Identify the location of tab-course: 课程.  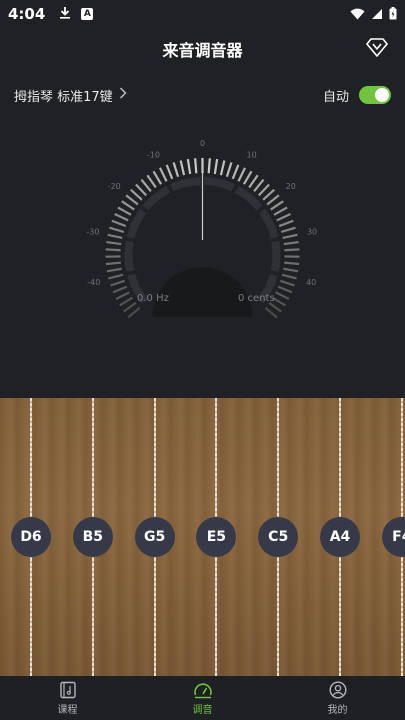
(67, 698).